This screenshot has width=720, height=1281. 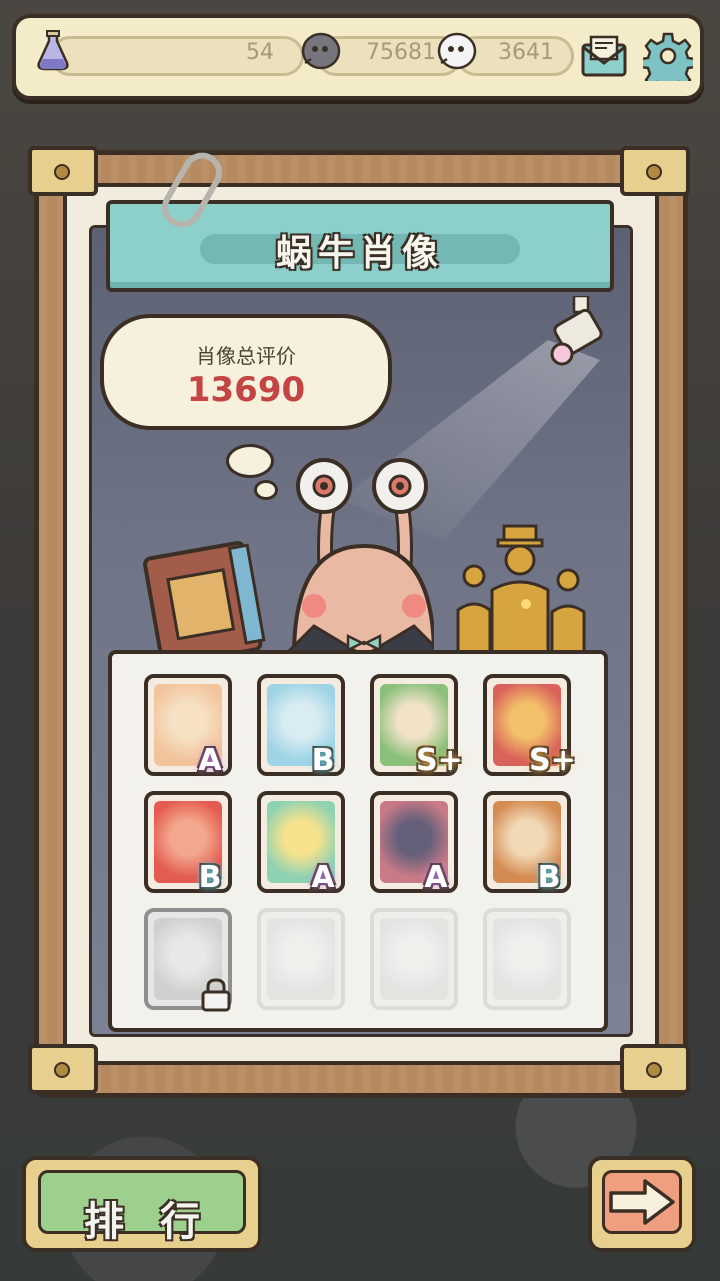 I want to click on rank-button-face: 排行, so click(x=142, y=1207).